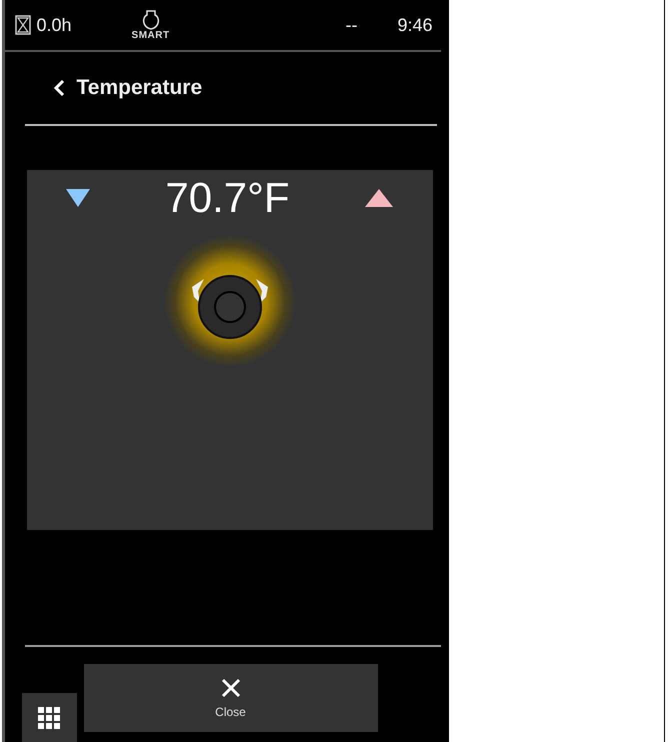  Describe the element at coordinates (22, 25) in the screenshot. I see `hourglass-icon` at that location.